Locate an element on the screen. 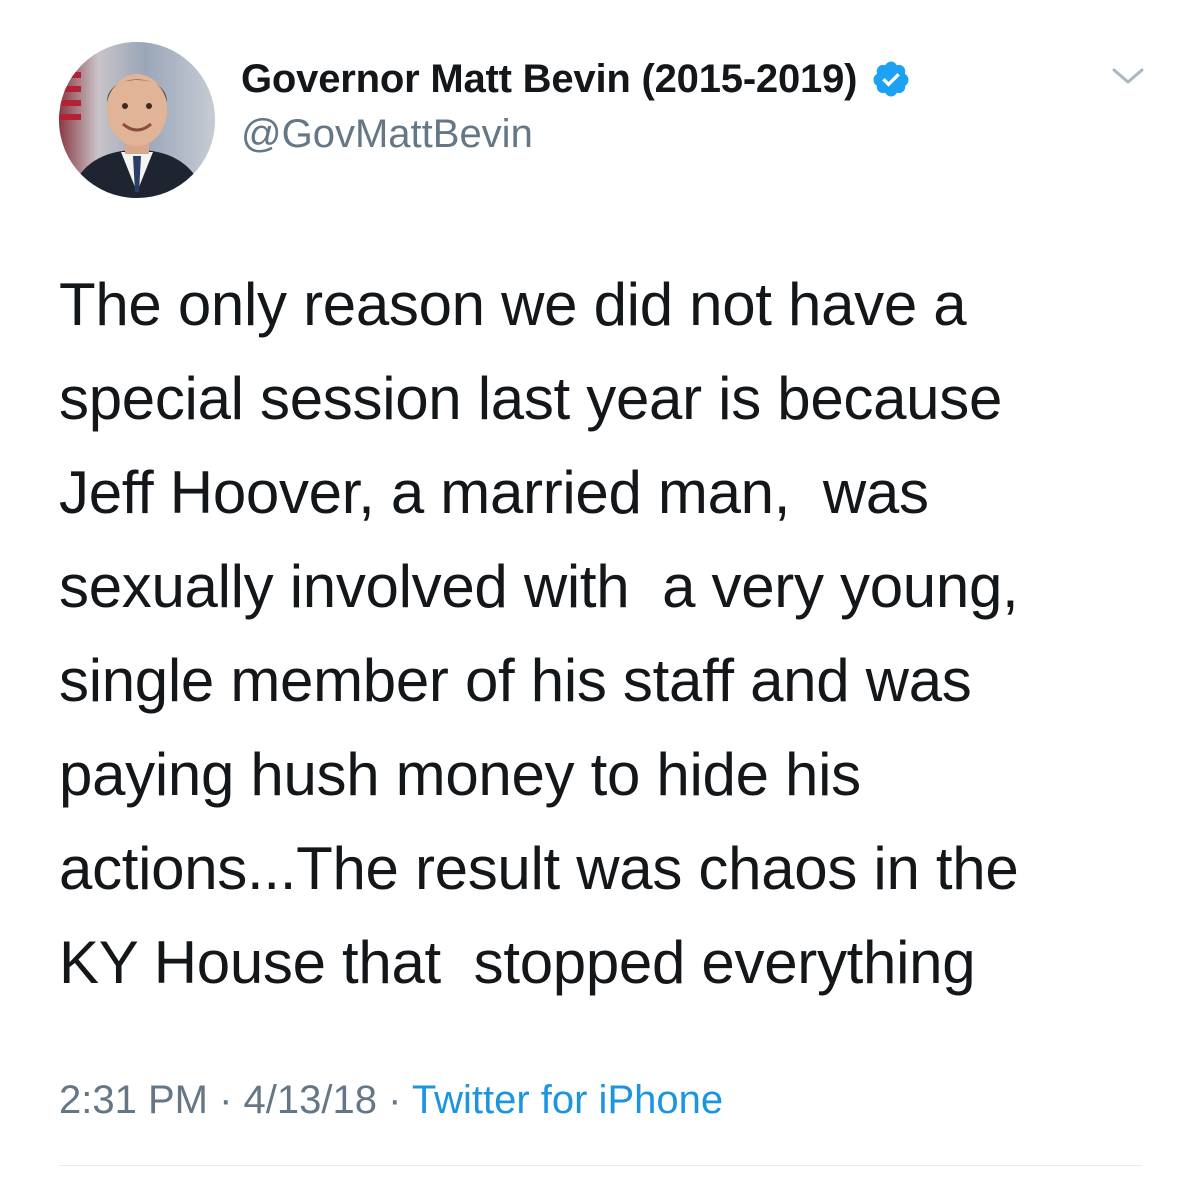 This screenshot has width=1200, height=1179. tweet-text-line: actions...The result was chaos in the is located at coordinates (539, 868).